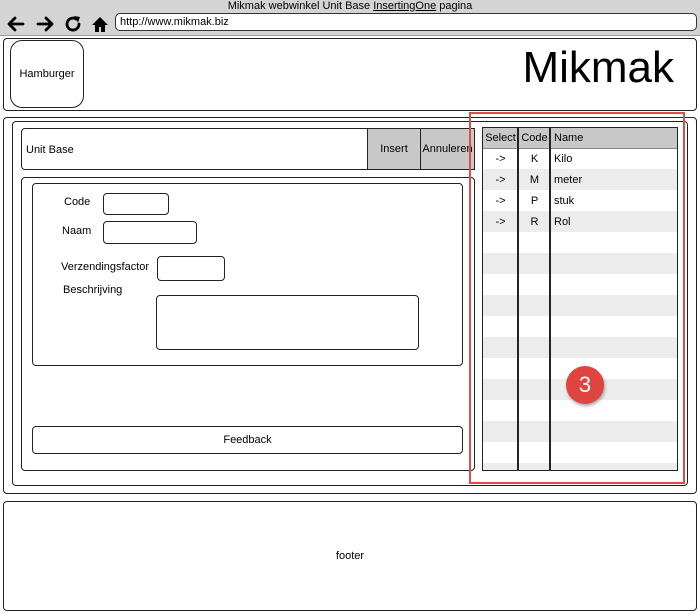 The width and height of the screenshot is (700, 614). Describe the element at coordinates (93, 290) in the screenshot. I see `beschrijving-label: Beschrijving` at that location.